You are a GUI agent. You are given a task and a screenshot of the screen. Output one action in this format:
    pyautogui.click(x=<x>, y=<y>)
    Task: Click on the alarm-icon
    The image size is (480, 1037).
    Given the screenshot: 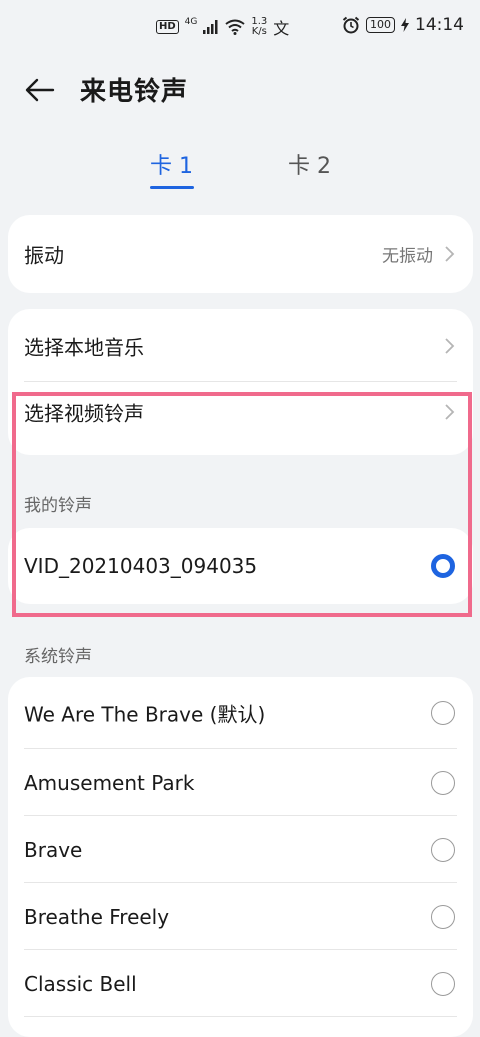 What is the action you would take?
    pyautogui.click(x=351, y=25)
    